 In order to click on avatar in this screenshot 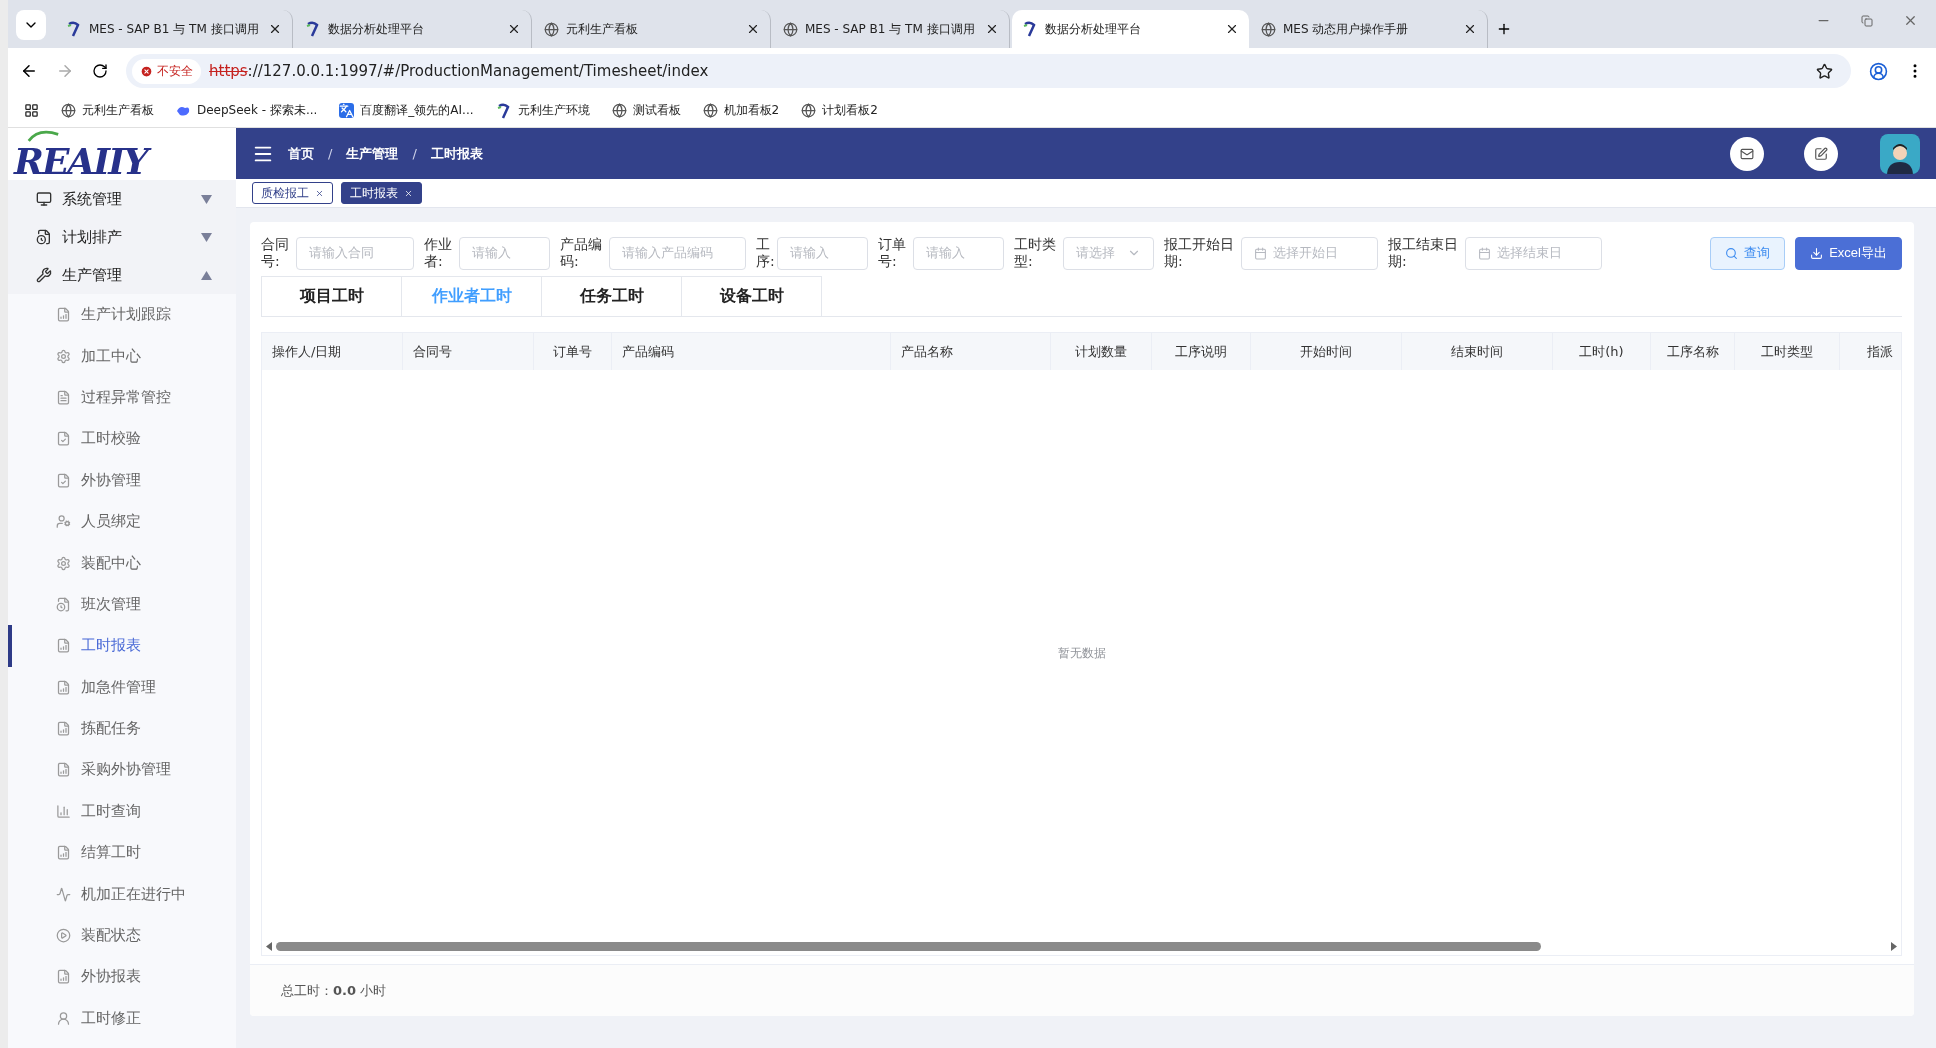, I will do `click(1900, 153)`.